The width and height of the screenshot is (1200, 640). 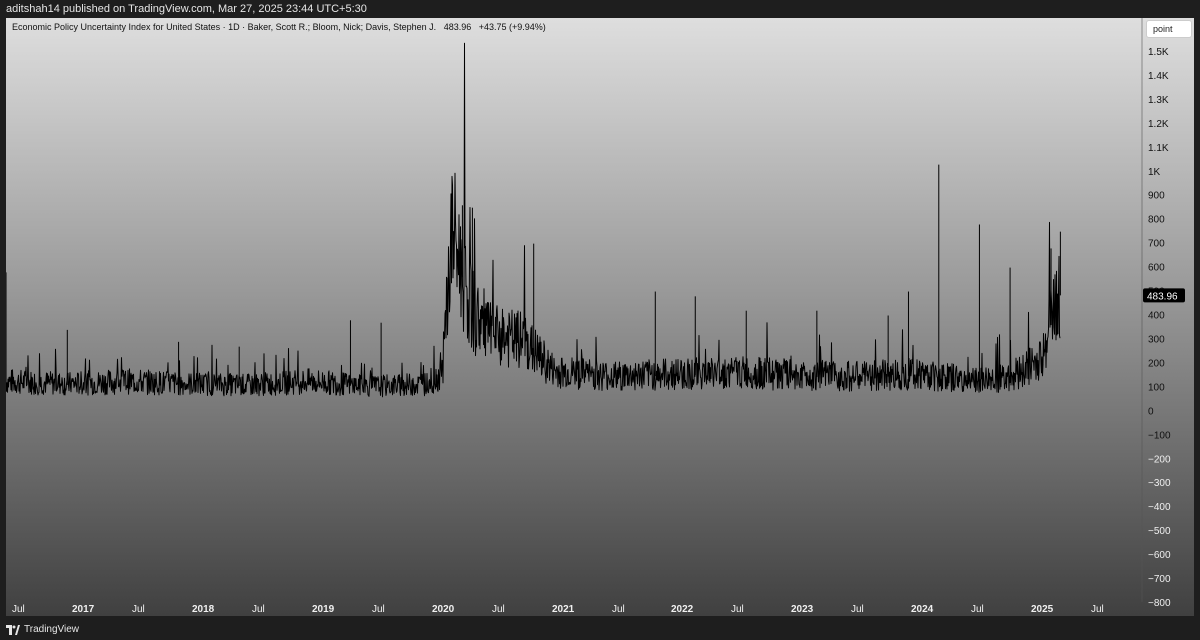 I want to click on x-tick-label: 2024, so click(x=922, y=609).